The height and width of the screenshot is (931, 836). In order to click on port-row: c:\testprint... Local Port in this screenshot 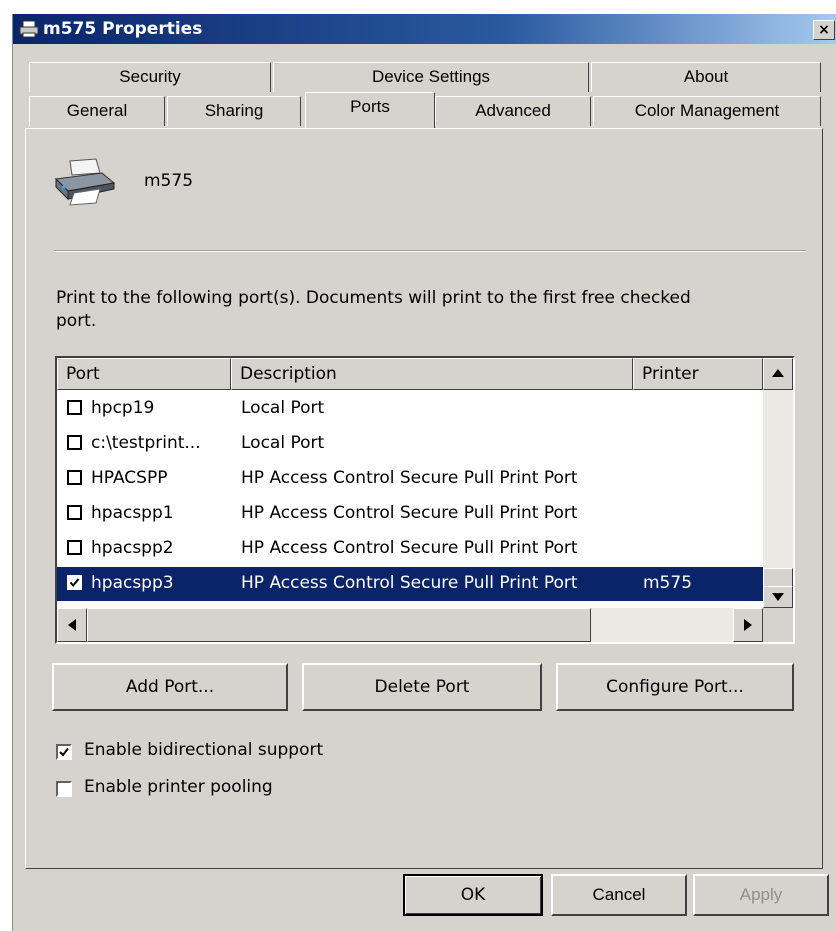, I will do `click(410, 444)`.